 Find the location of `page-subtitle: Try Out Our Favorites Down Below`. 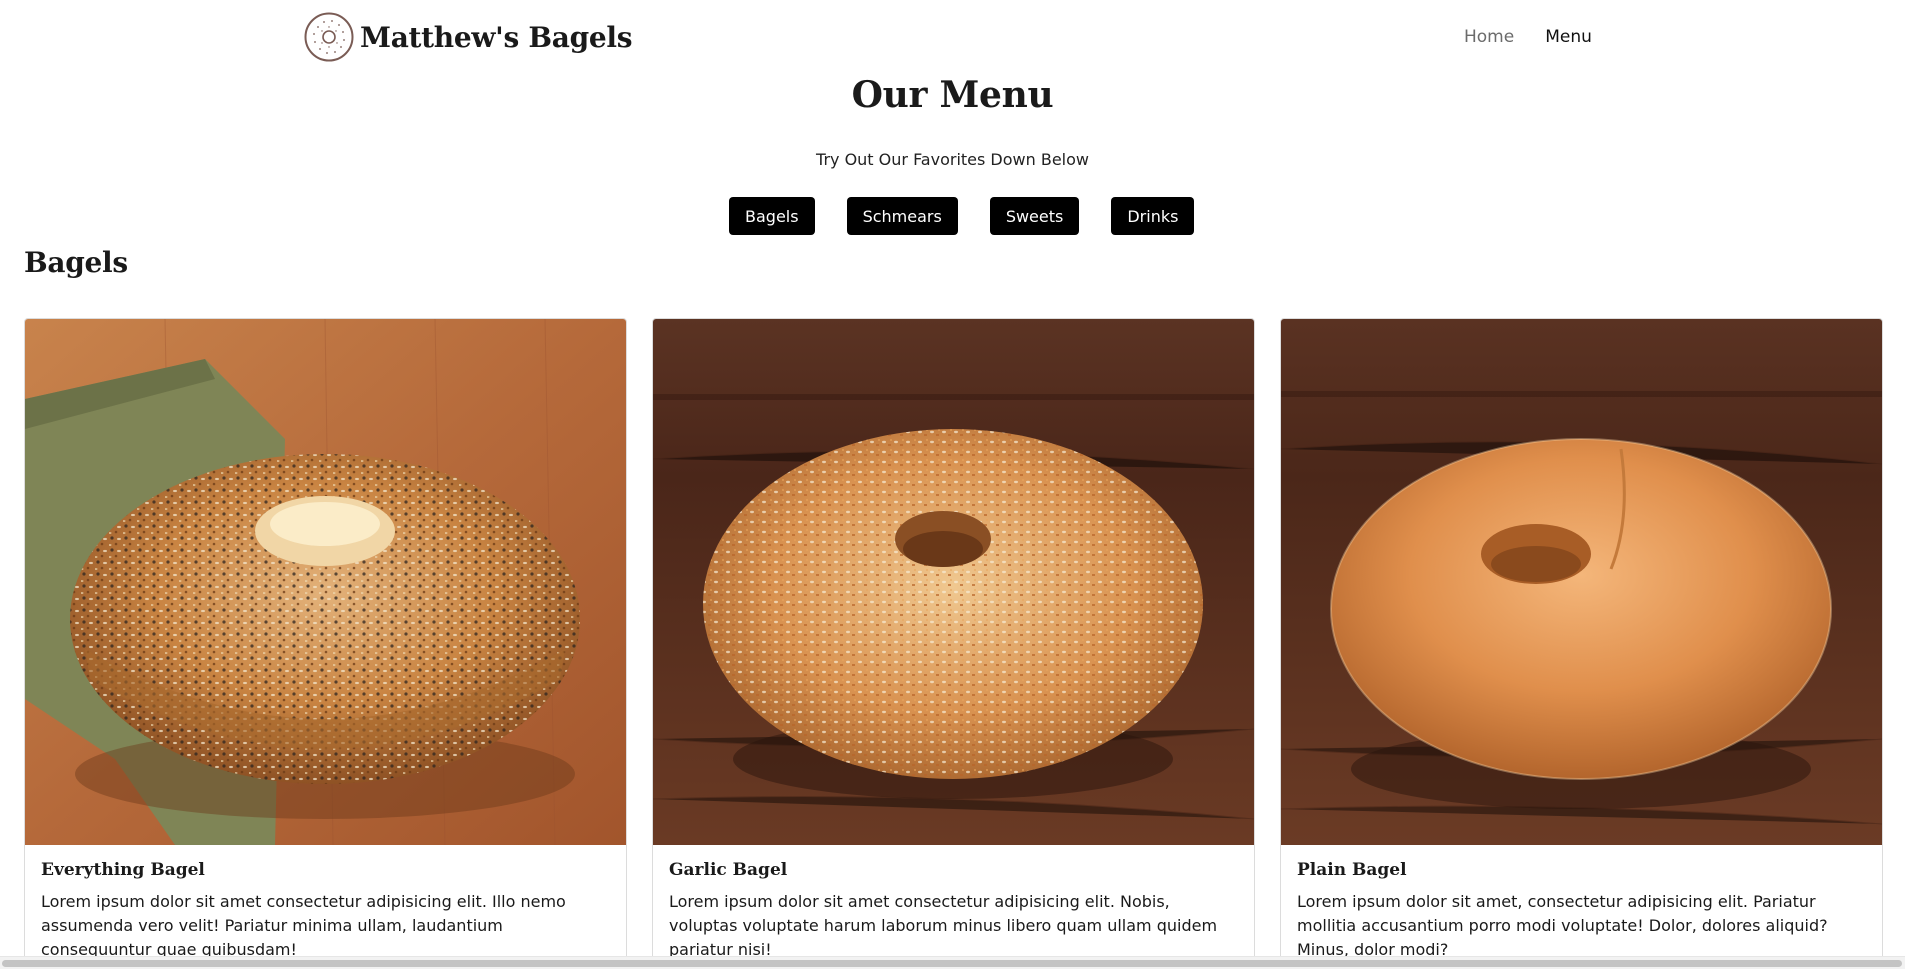

page-subtitle: Try Out Our Favorites Down Below is located at coordinates (952, 159).